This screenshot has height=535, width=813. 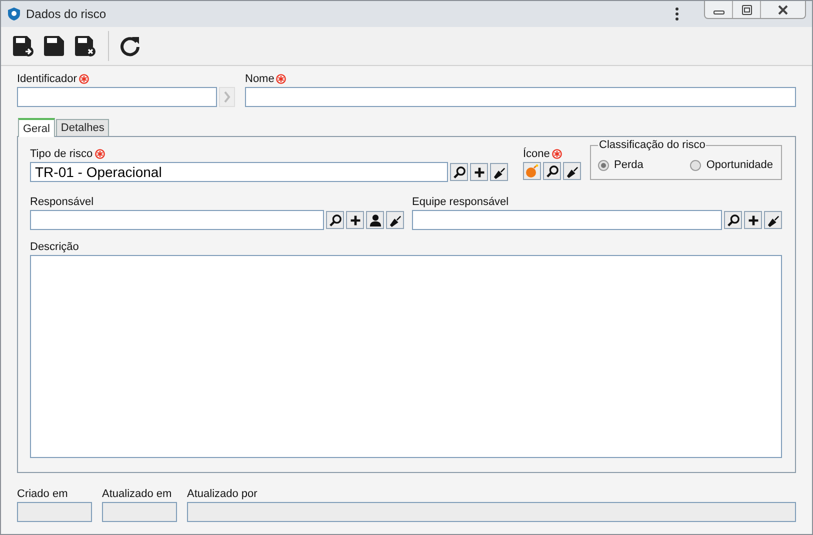 I want to click on responsible-field, so click(x=177, y=220).